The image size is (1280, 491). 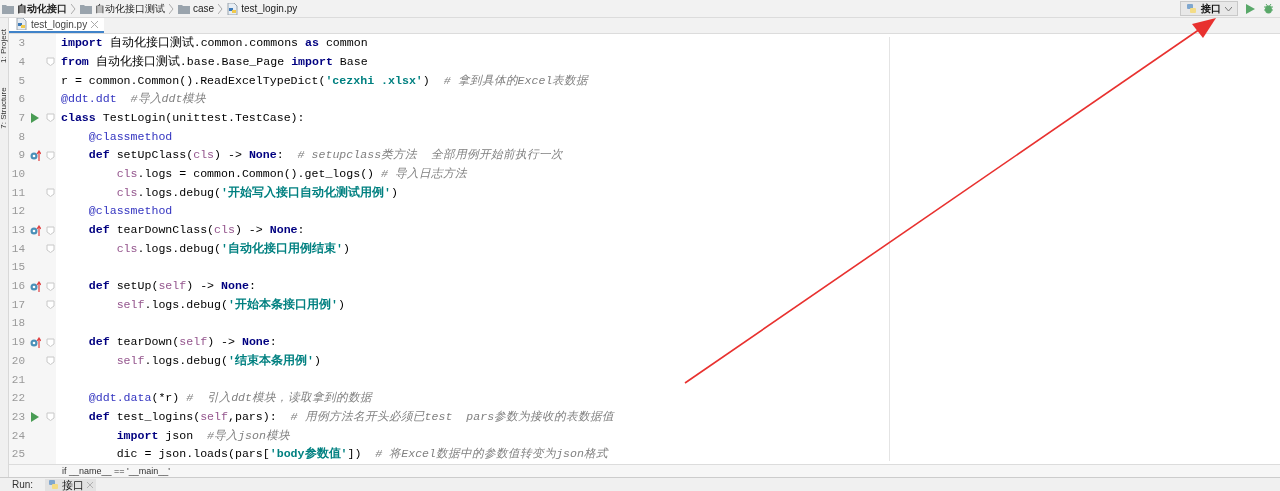 What do you see at coordinates (17, 454) in the screenshot?
I see `line-number: 25` at bounding box center [17, 454].